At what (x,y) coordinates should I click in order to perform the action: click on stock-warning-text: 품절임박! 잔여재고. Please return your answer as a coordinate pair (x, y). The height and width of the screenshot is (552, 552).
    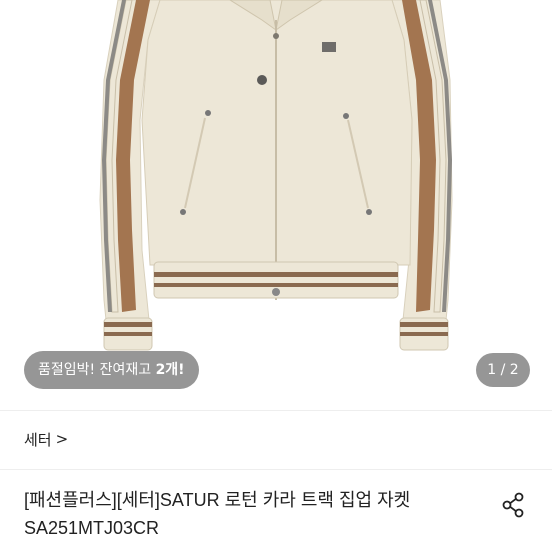
    Looking at the image, I should click on (97, 370).